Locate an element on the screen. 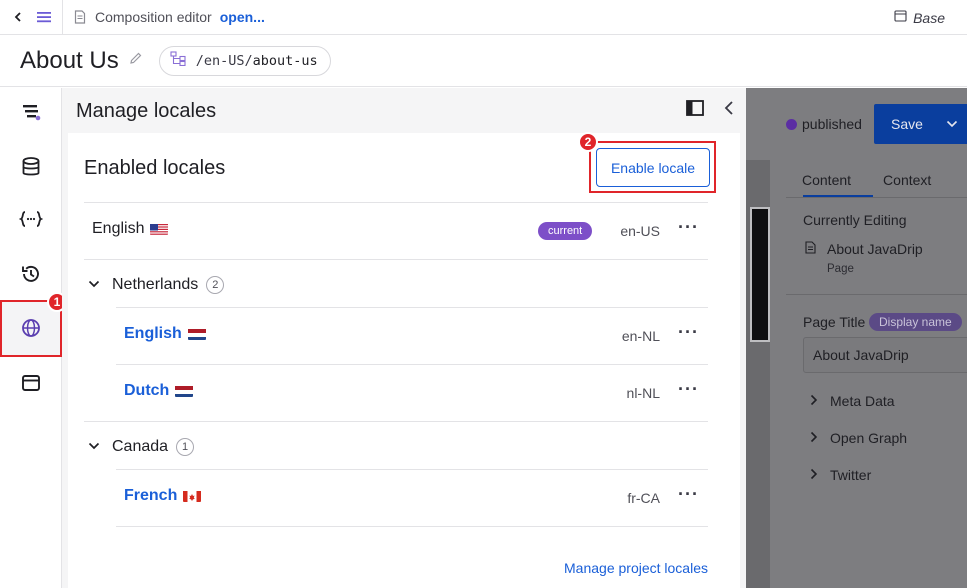 This screenshot has height=588, width=967. dock-panel-icon is located at coordinates (695, 110).